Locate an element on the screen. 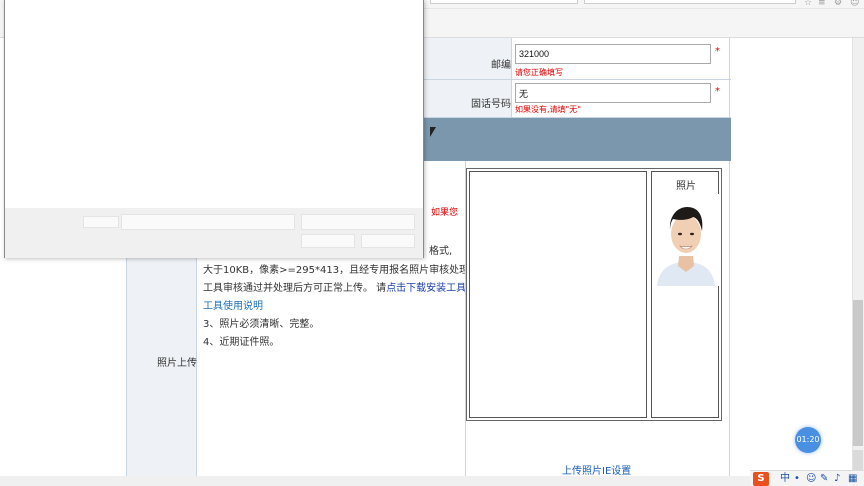  toolbar-divider is located at coordinates (644, 8).